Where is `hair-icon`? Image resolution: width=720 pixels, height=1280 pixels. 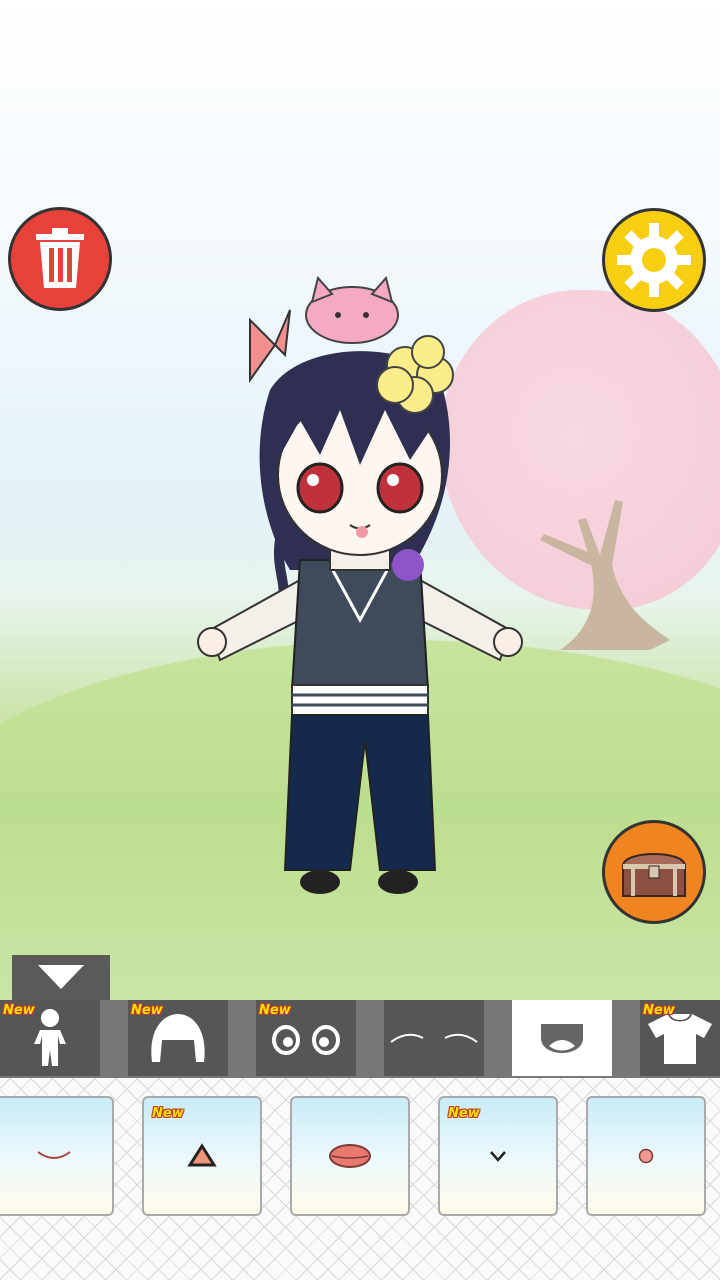 hair-icon is located at coordinates (178, 1038).